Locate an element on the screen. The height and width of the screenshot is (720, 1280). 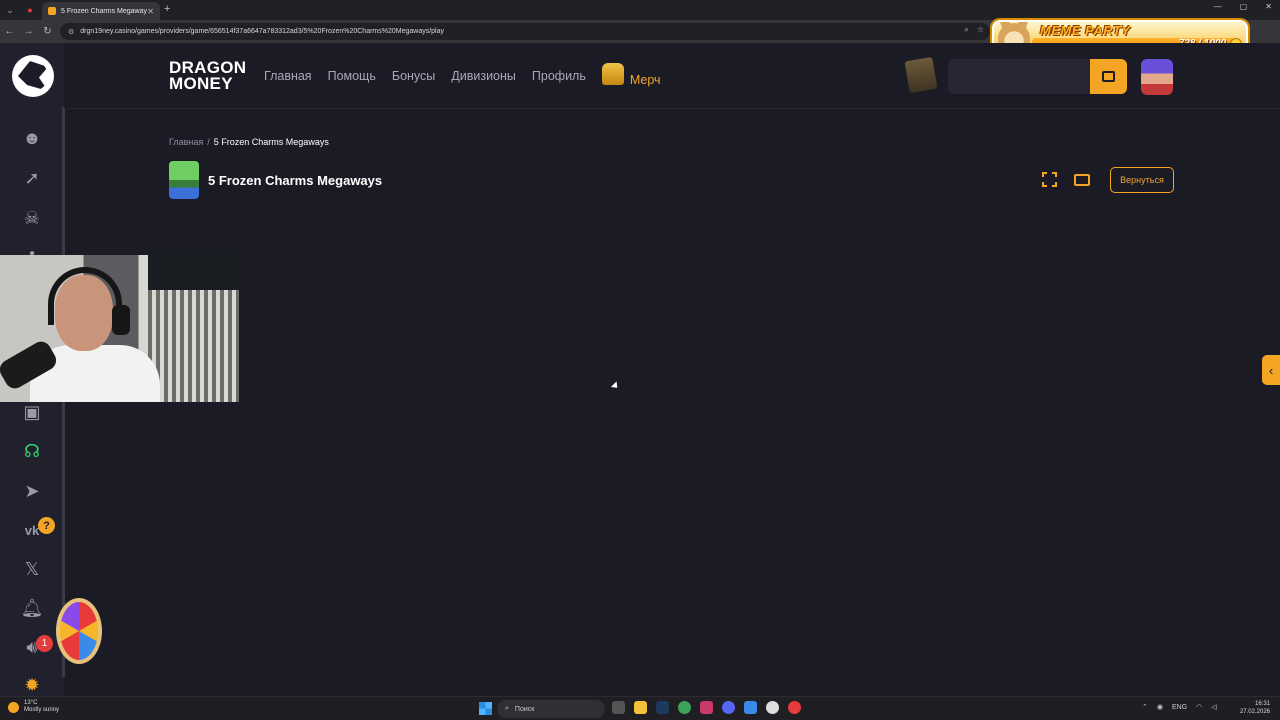
taskbar-apps is located at coordinates (706, 707).